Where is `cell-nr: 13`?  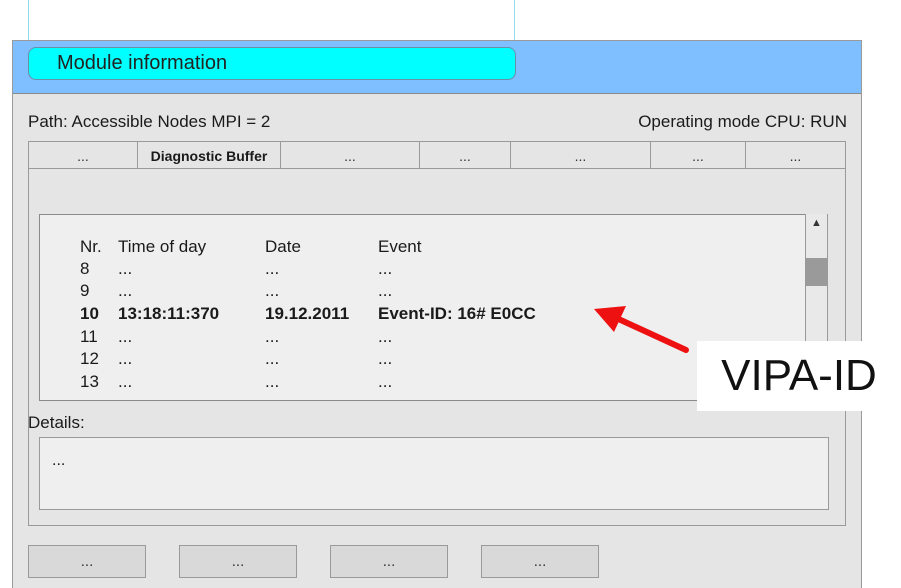
cell-nr: 13 is located at coordinates (89, 381).